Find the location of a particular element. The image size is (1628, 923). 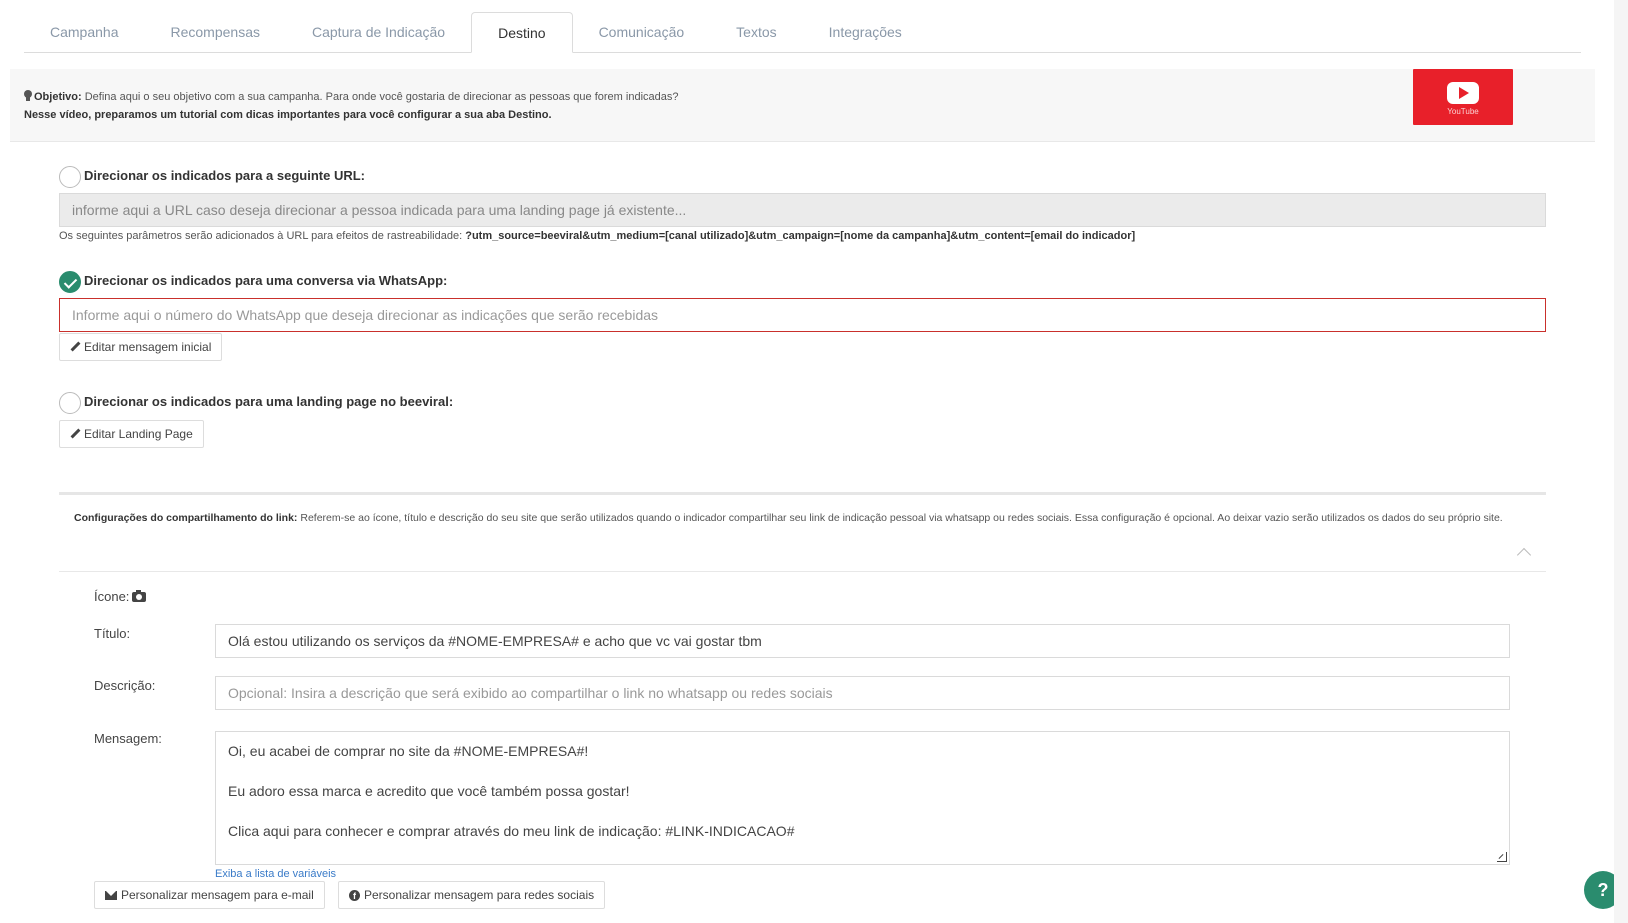

edit-landing-page-label: Editar Landing Page is located at coordinates (138, 434).